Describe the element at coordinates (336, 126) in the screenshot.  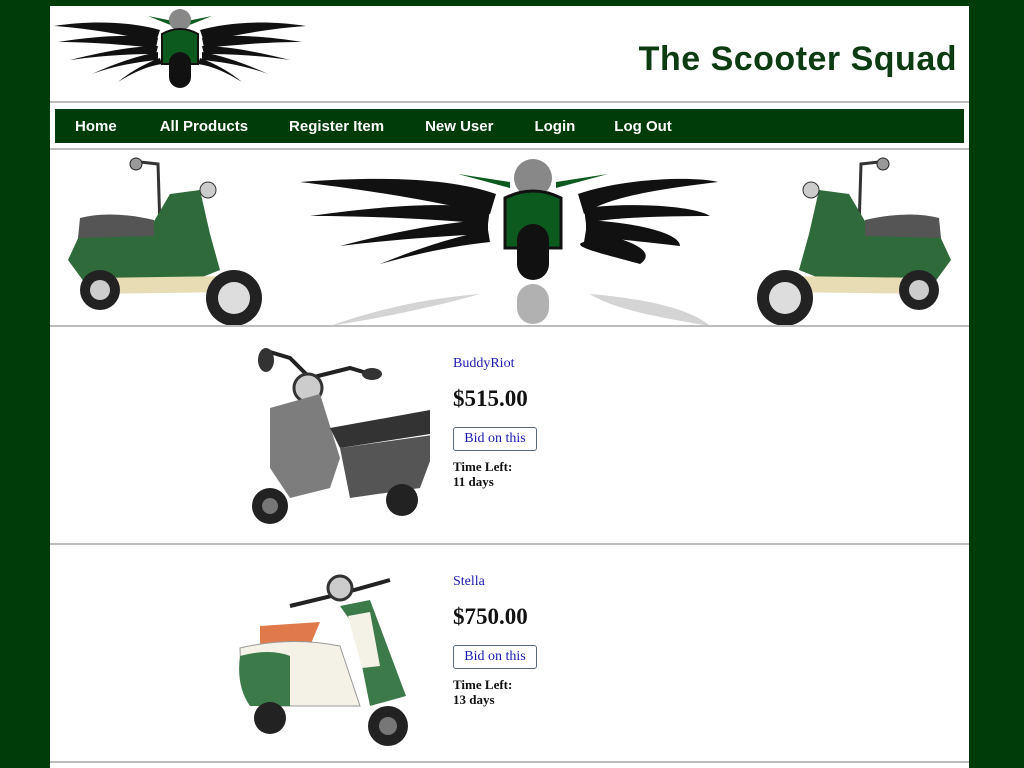
I see `nav-register-item: Register Item` at that location.